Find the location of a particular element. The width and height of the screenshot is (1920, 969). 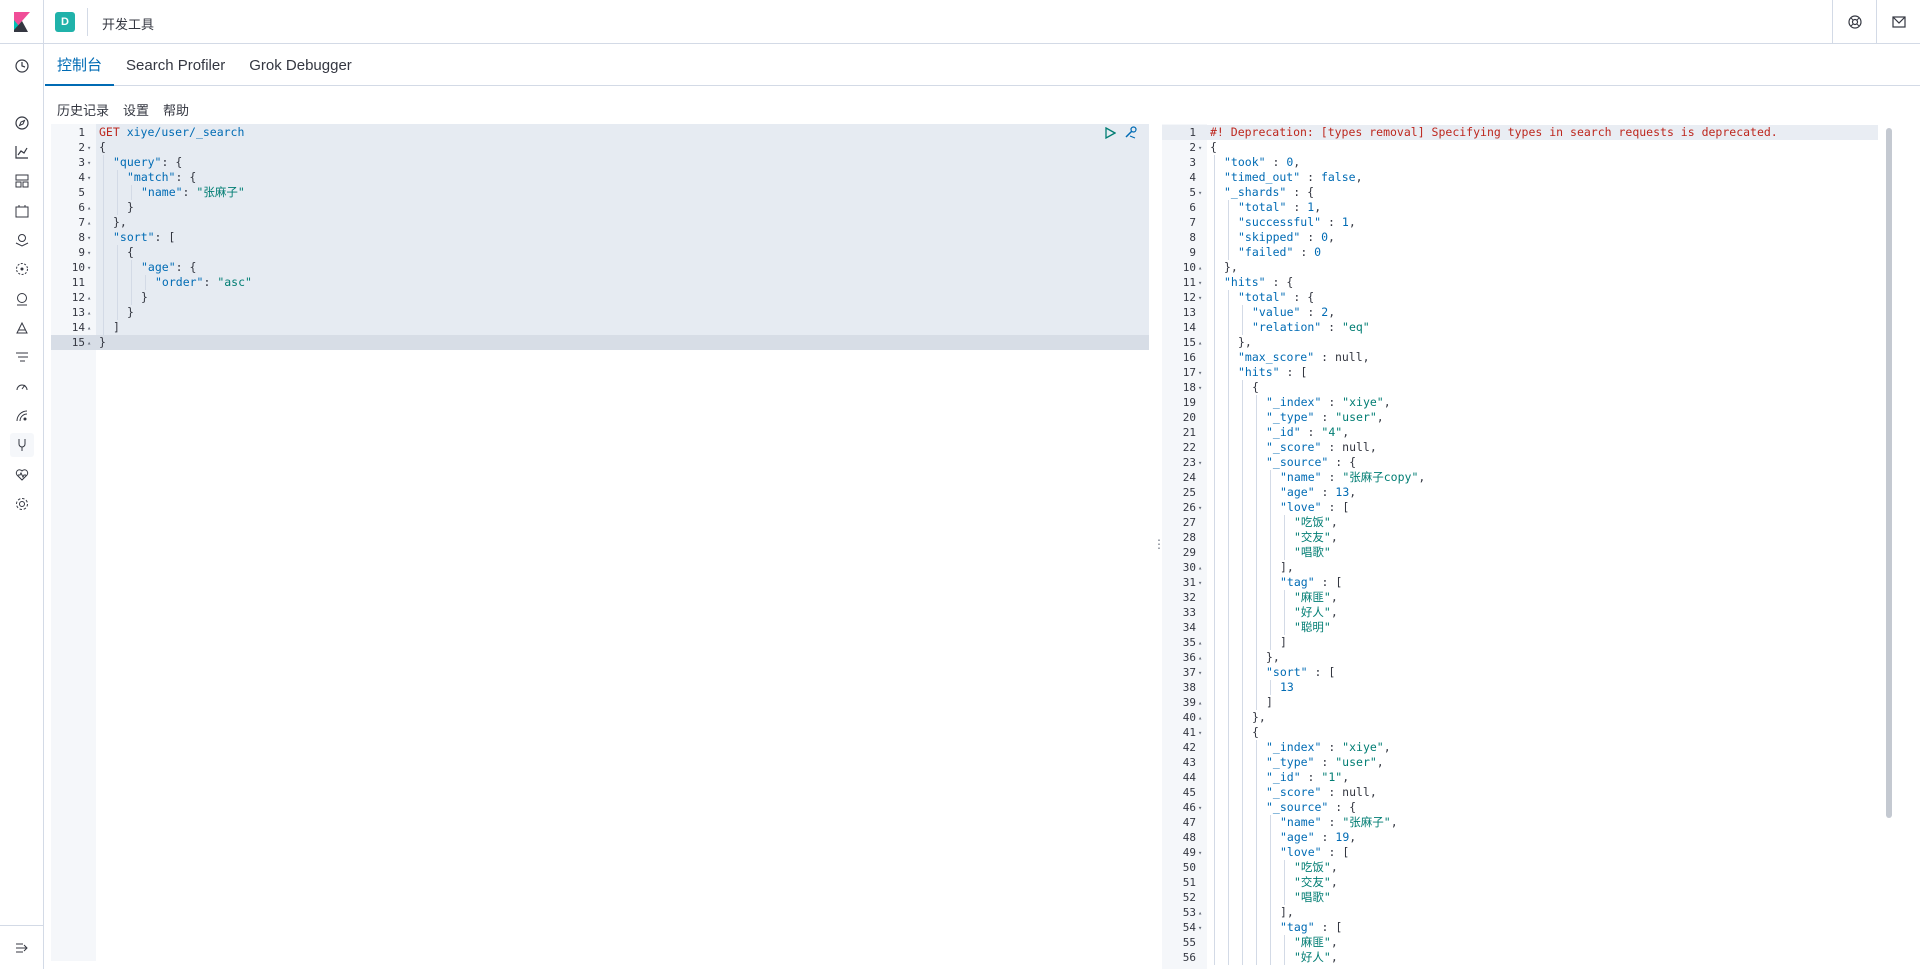

response-scrollbar is located at coordinates (1889, 473).